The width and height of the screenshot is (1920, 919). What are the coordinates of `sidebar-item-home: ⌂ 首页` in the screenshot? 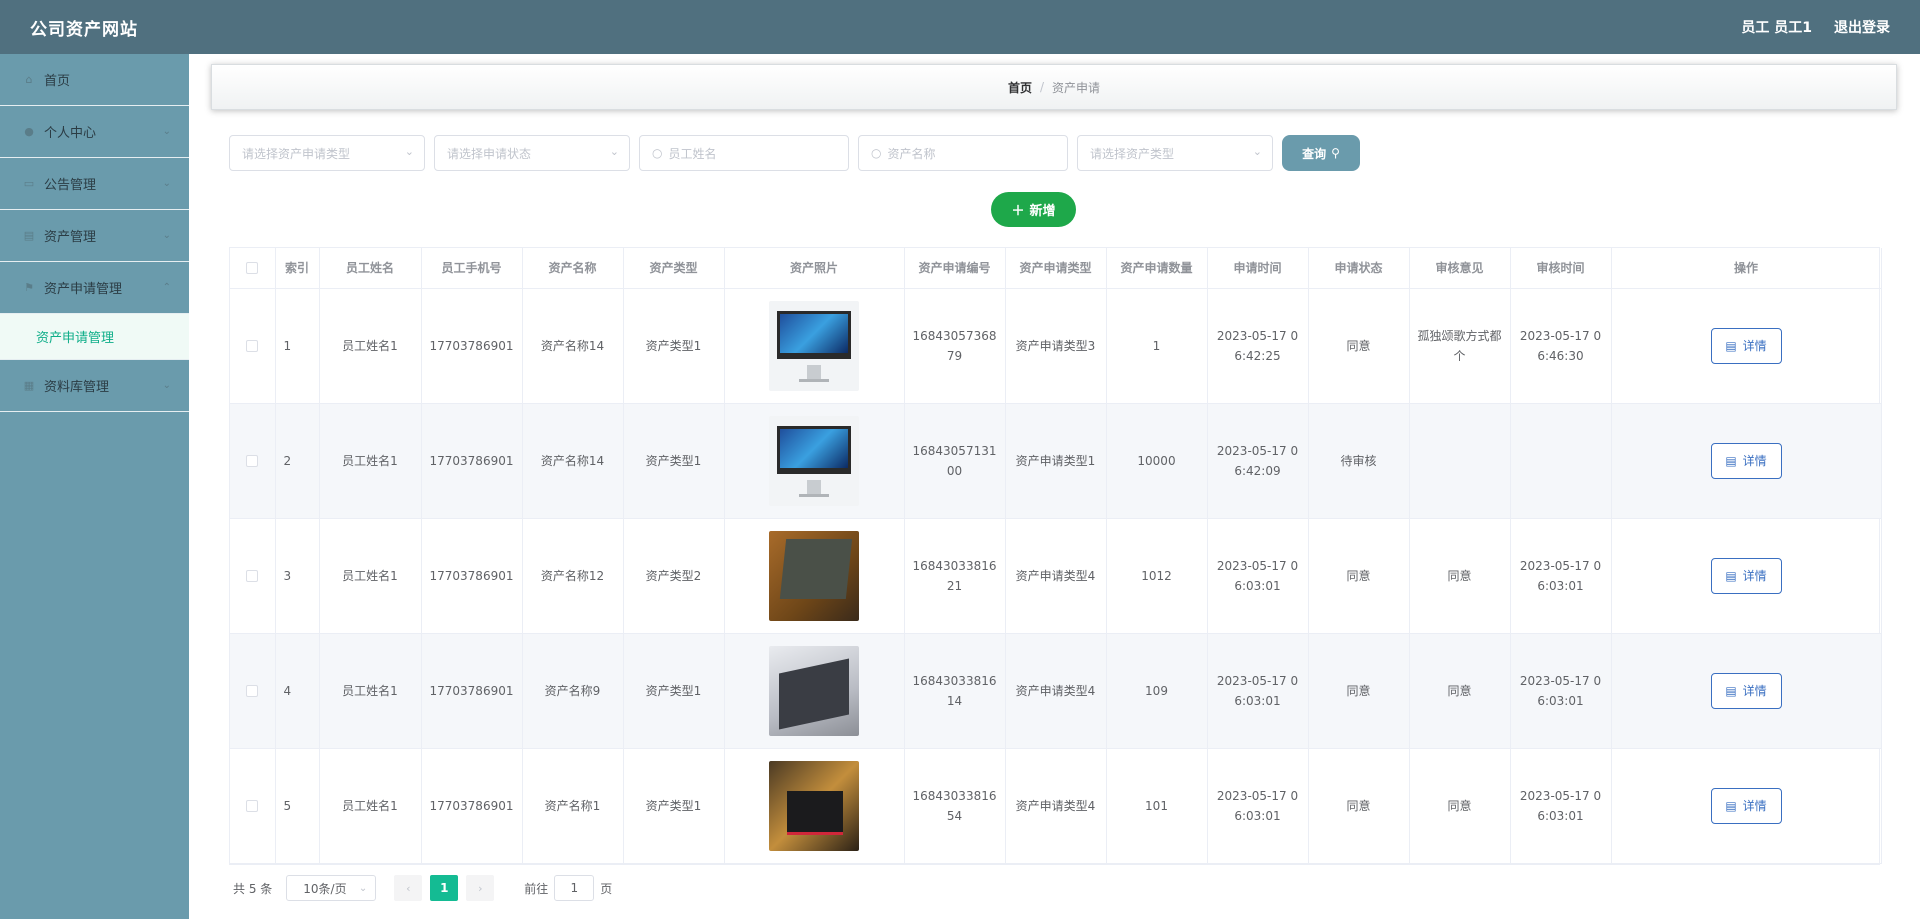 It's located at (94, 80).